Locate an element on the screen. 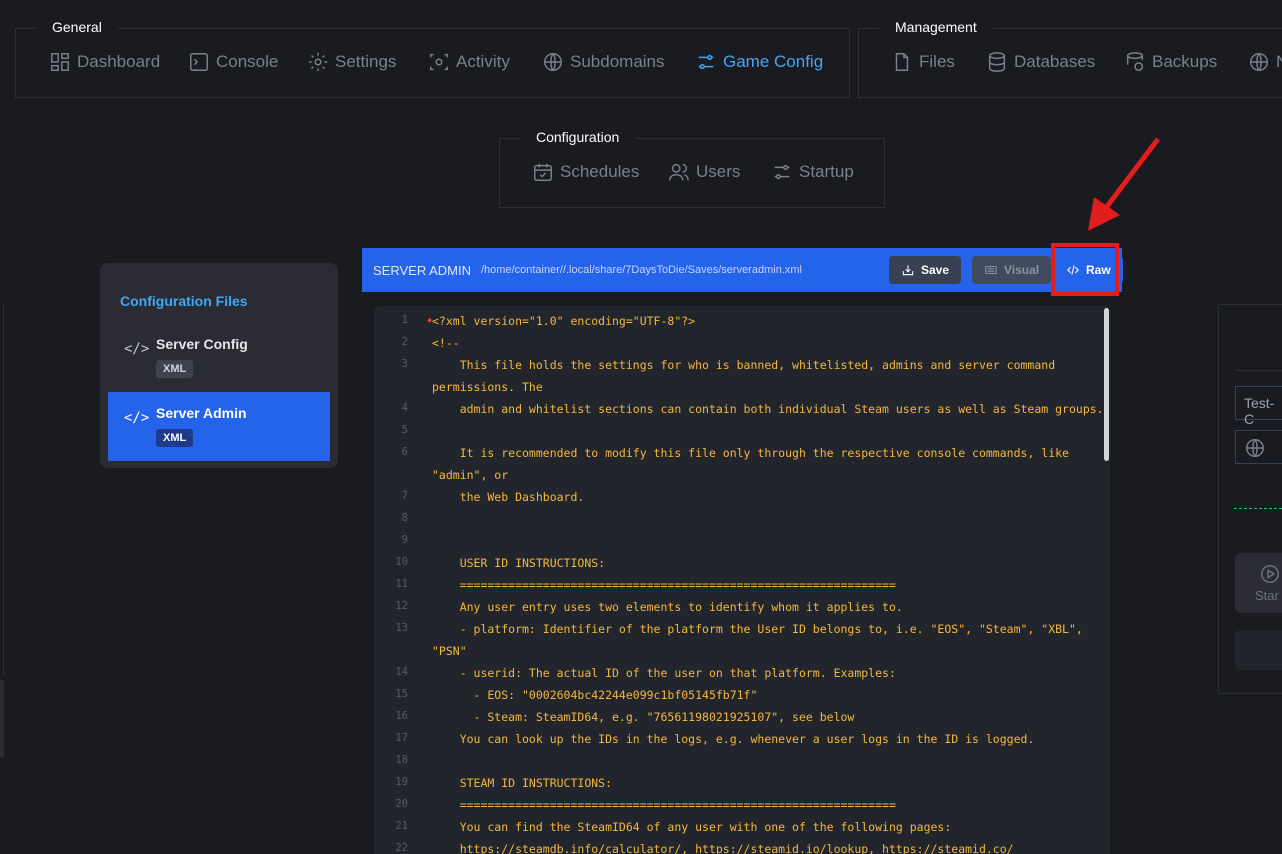  activity-eye-icon is located at coordinates (439, 62).